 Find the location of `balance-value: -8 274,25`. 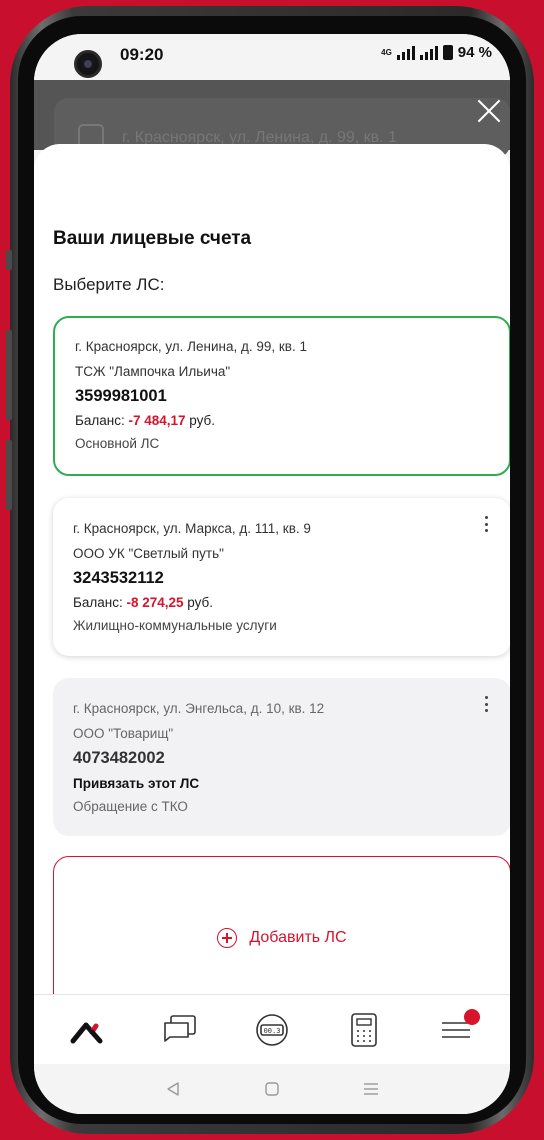

balance-value: -8 274,25 is located at coordinates (155, 602).